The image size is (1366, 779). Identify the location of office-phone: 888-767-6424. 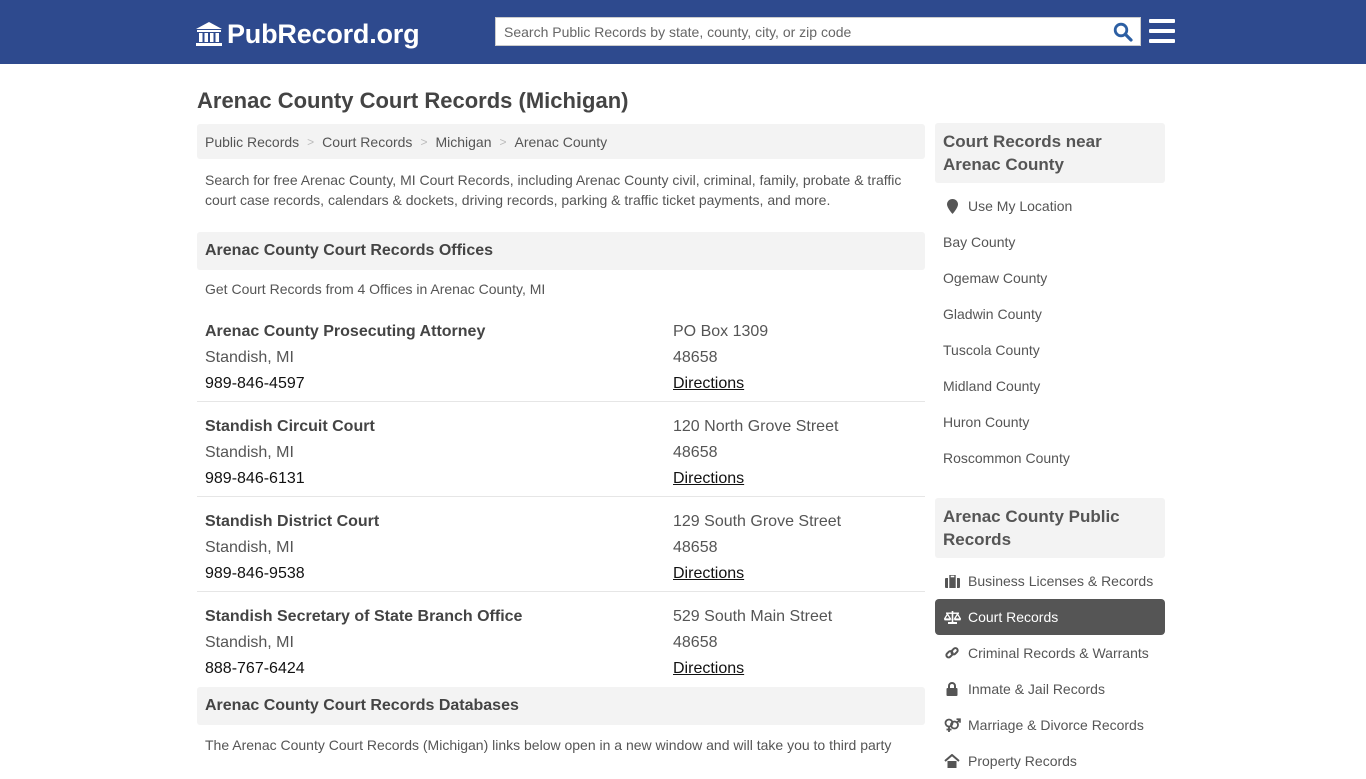
(439, 669).